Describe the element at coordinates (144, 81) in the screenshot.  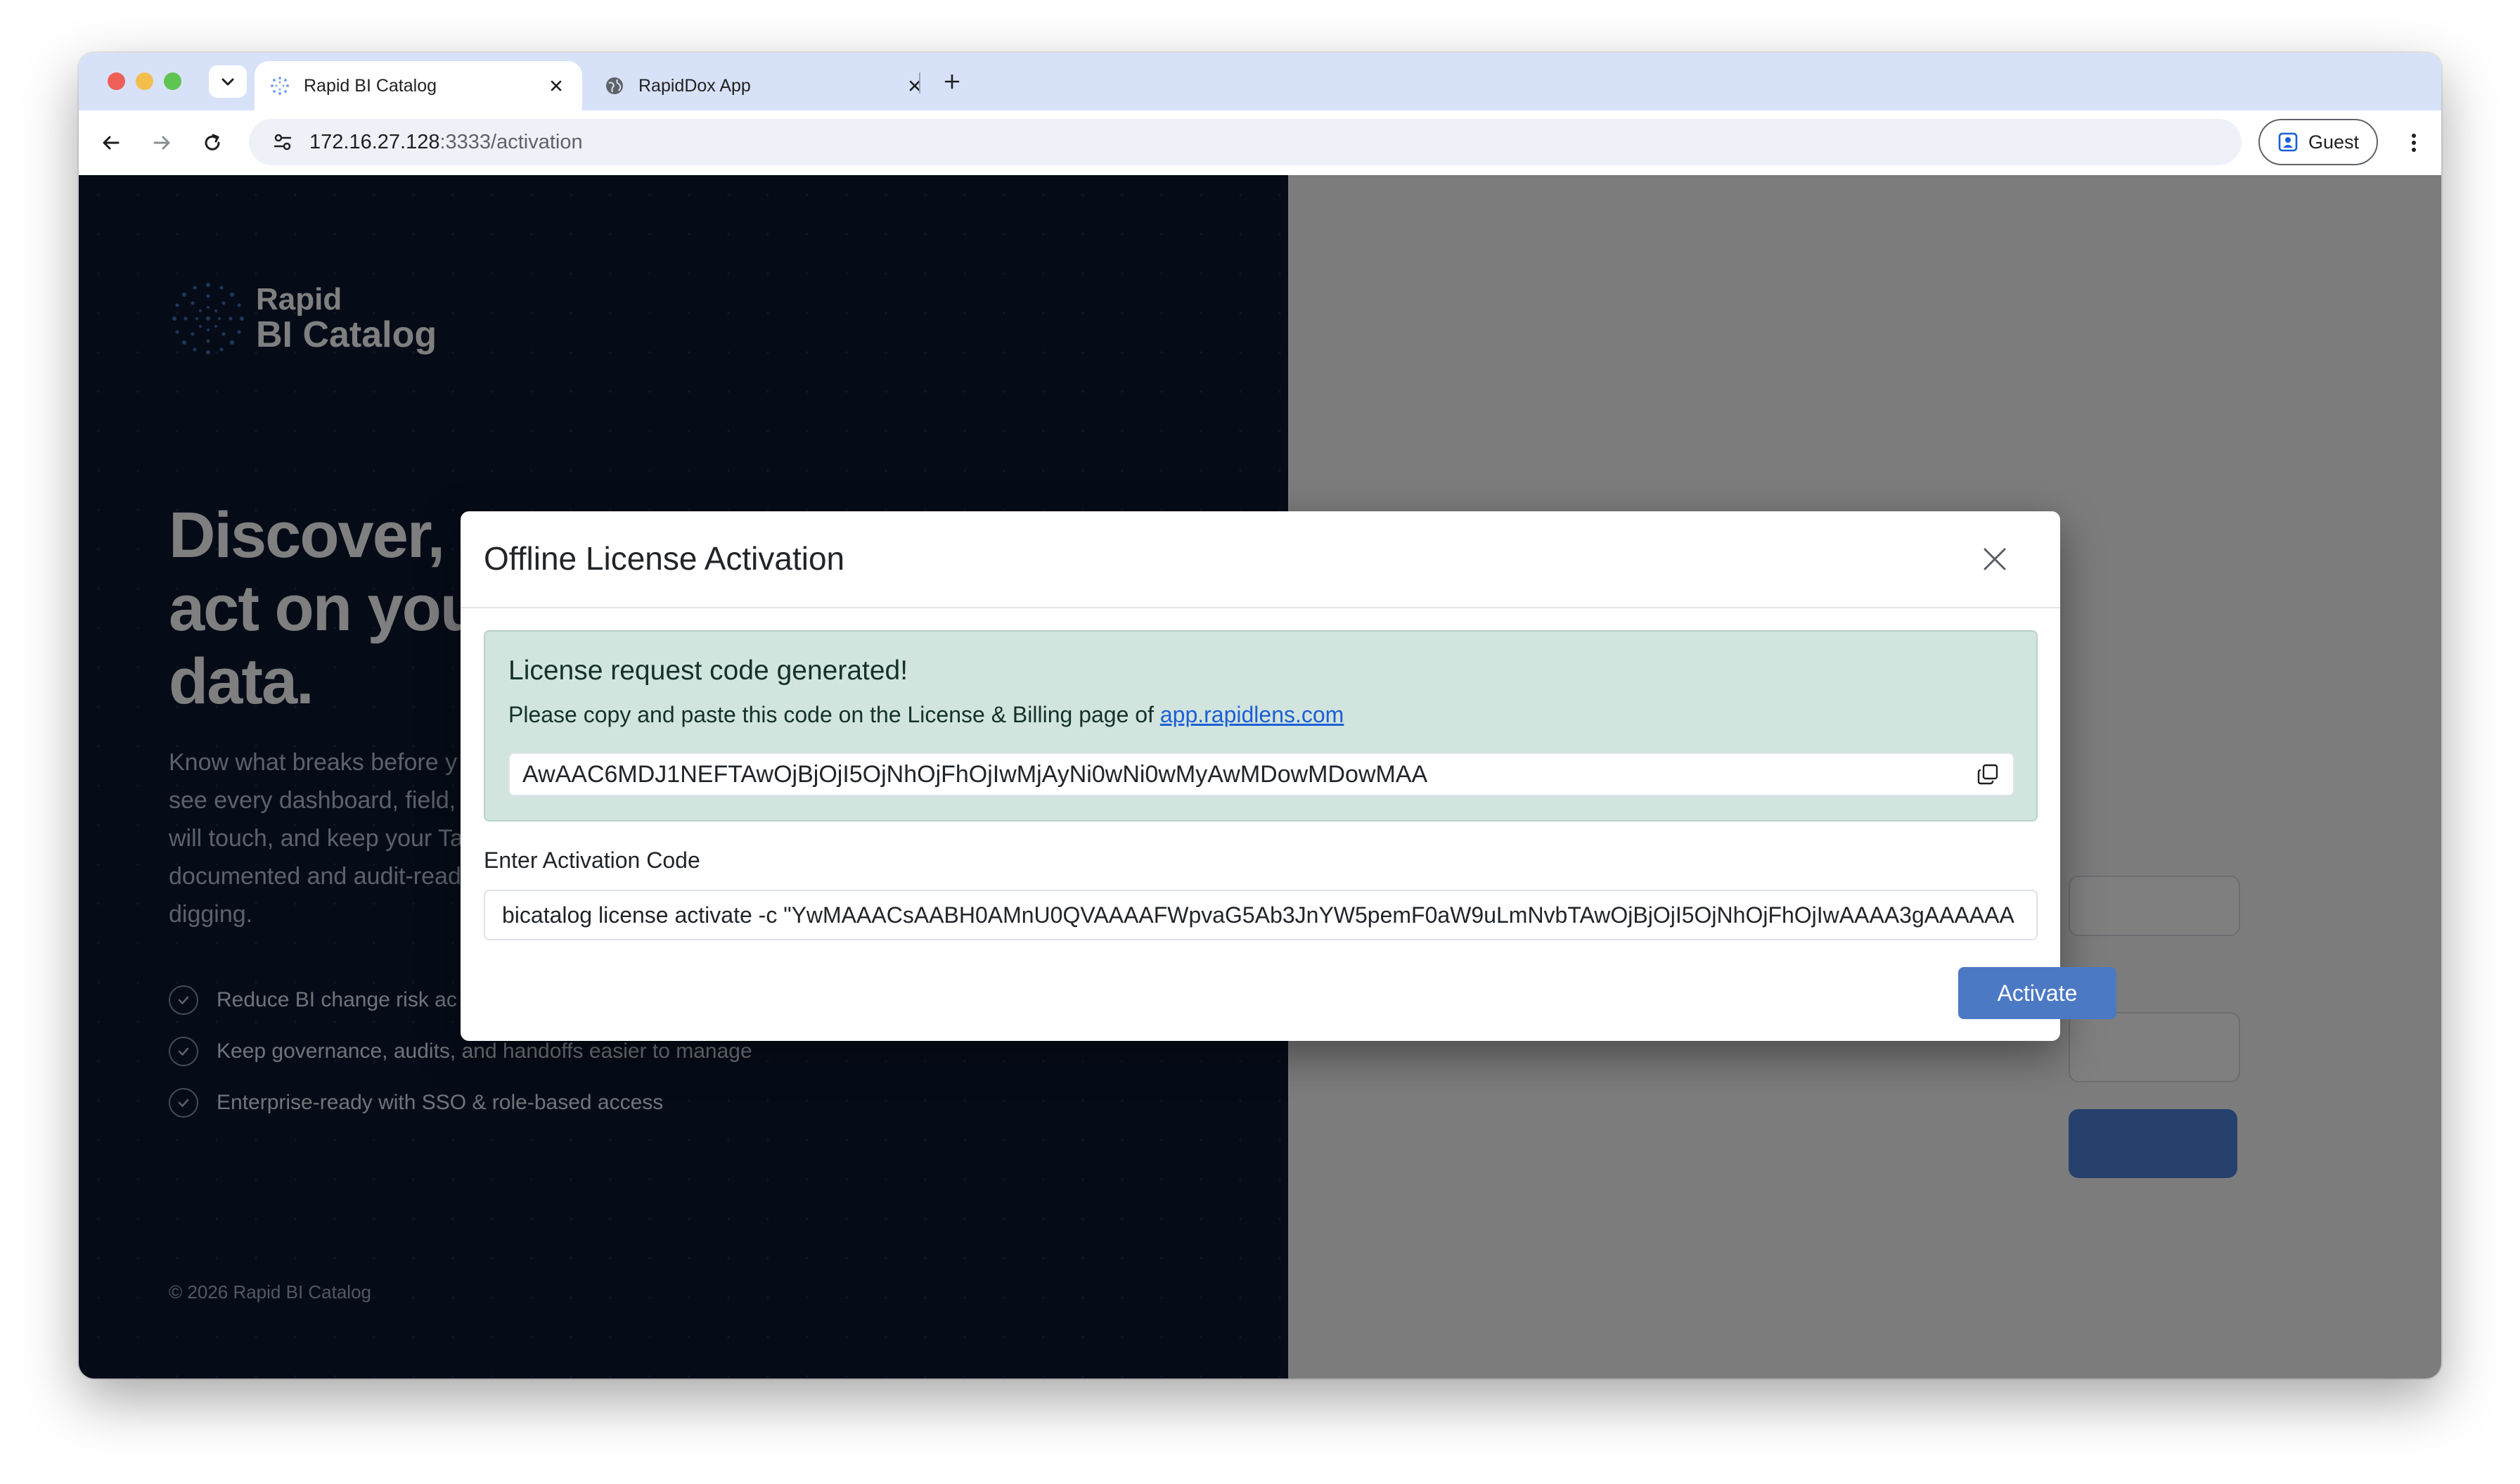
I see `minimize-window-button` at that location.